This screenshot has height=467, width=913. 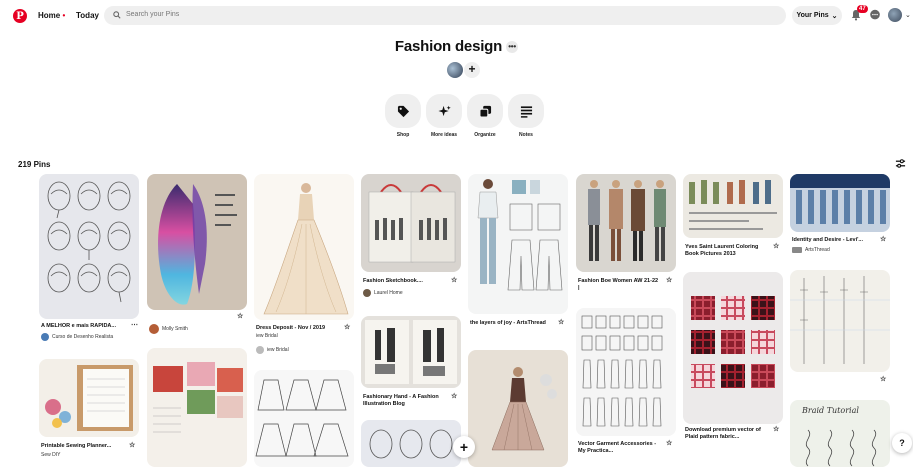 What do you see at coordinates (840, 321) in the screenshot?
I see `pin-image-croquis-sketches` at bounding box center [840, 321].